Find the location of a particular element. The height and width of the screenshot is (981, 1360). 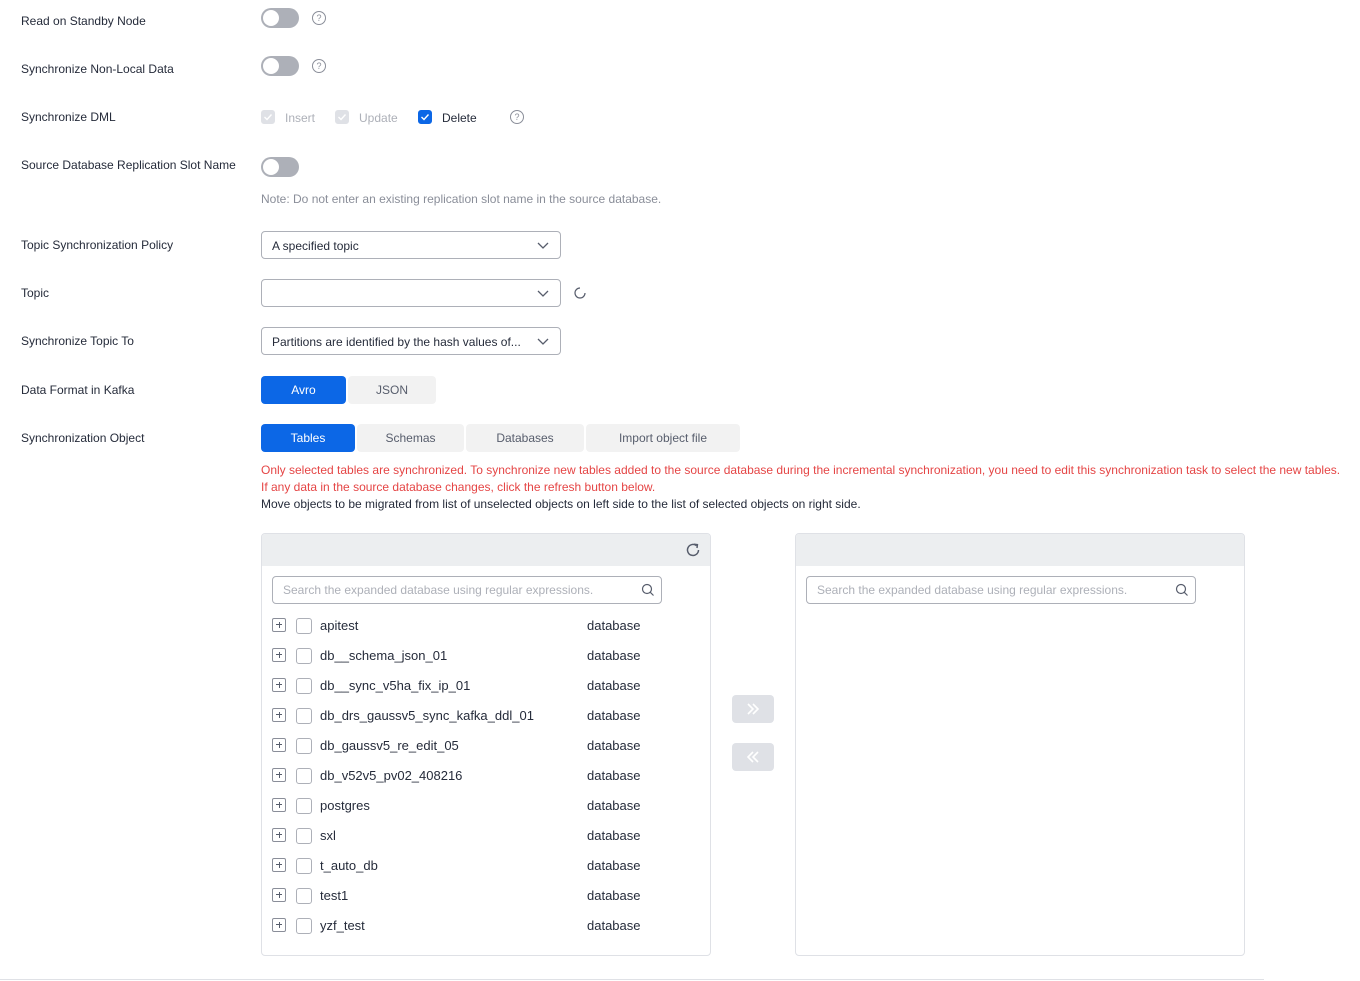

read-standby-label: Read on Standby Node is located at coordinates (83, 21).